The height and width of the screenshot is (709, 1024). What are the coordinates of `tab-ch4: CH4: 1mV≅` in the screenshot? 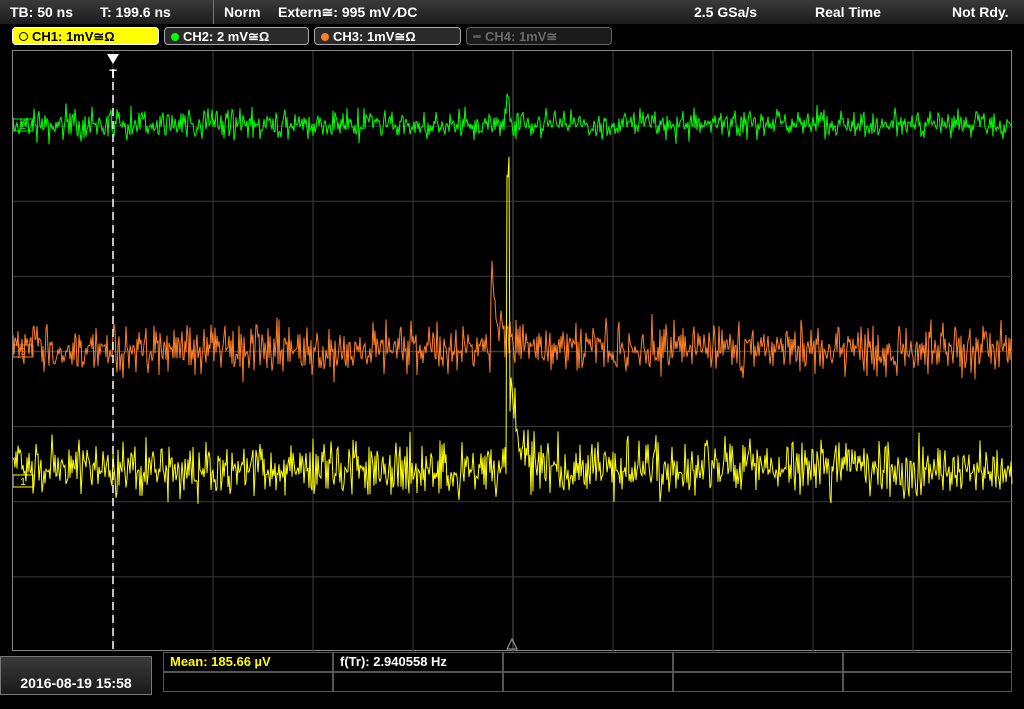 It's located at (539, 36).